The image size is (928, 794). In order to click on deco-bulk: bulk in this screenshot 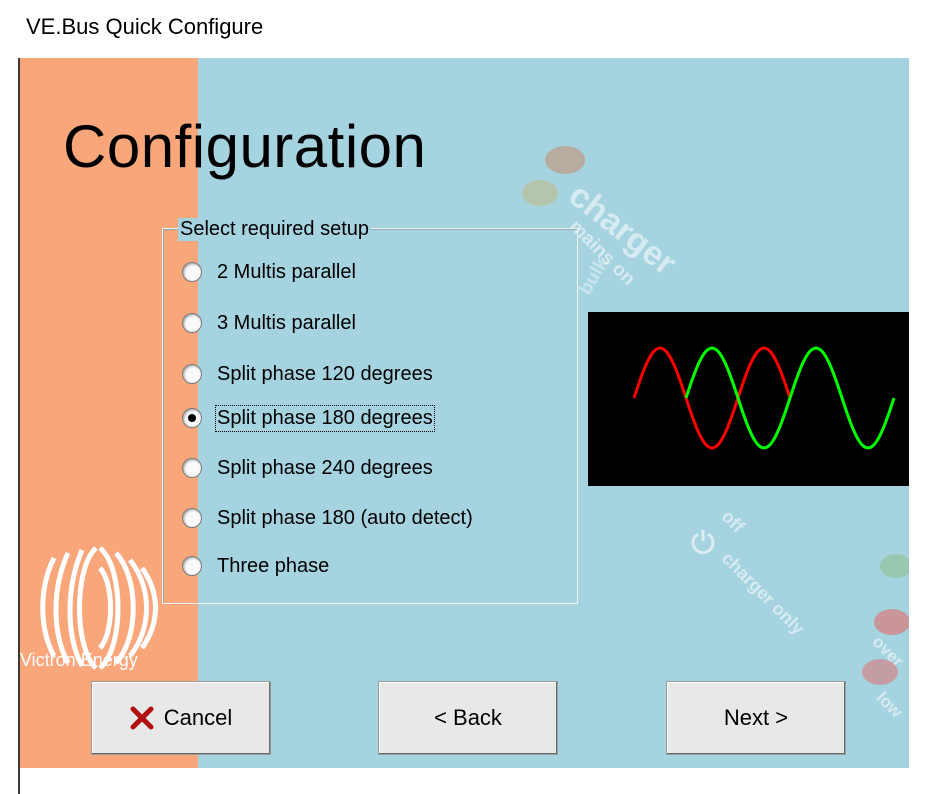, I will do `click(594, 276)`.